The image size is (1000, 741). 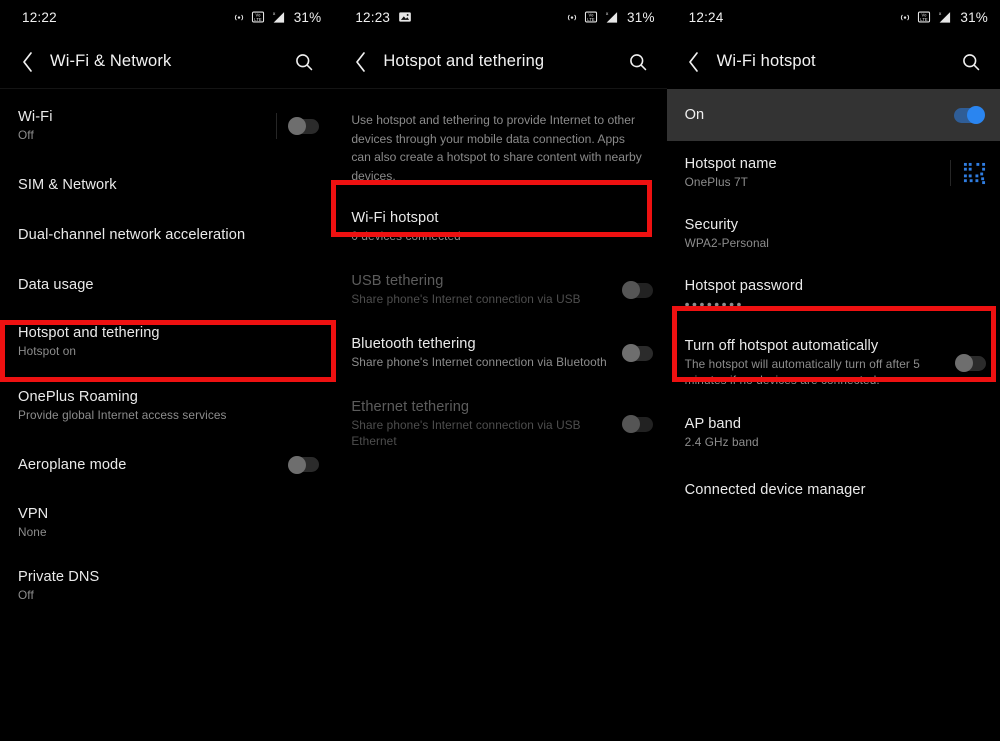 What do you see at coordinates (464, 61) in the screenshot?
I see `page-title: Hotspot and tethering` at bounding box center [464, 61].